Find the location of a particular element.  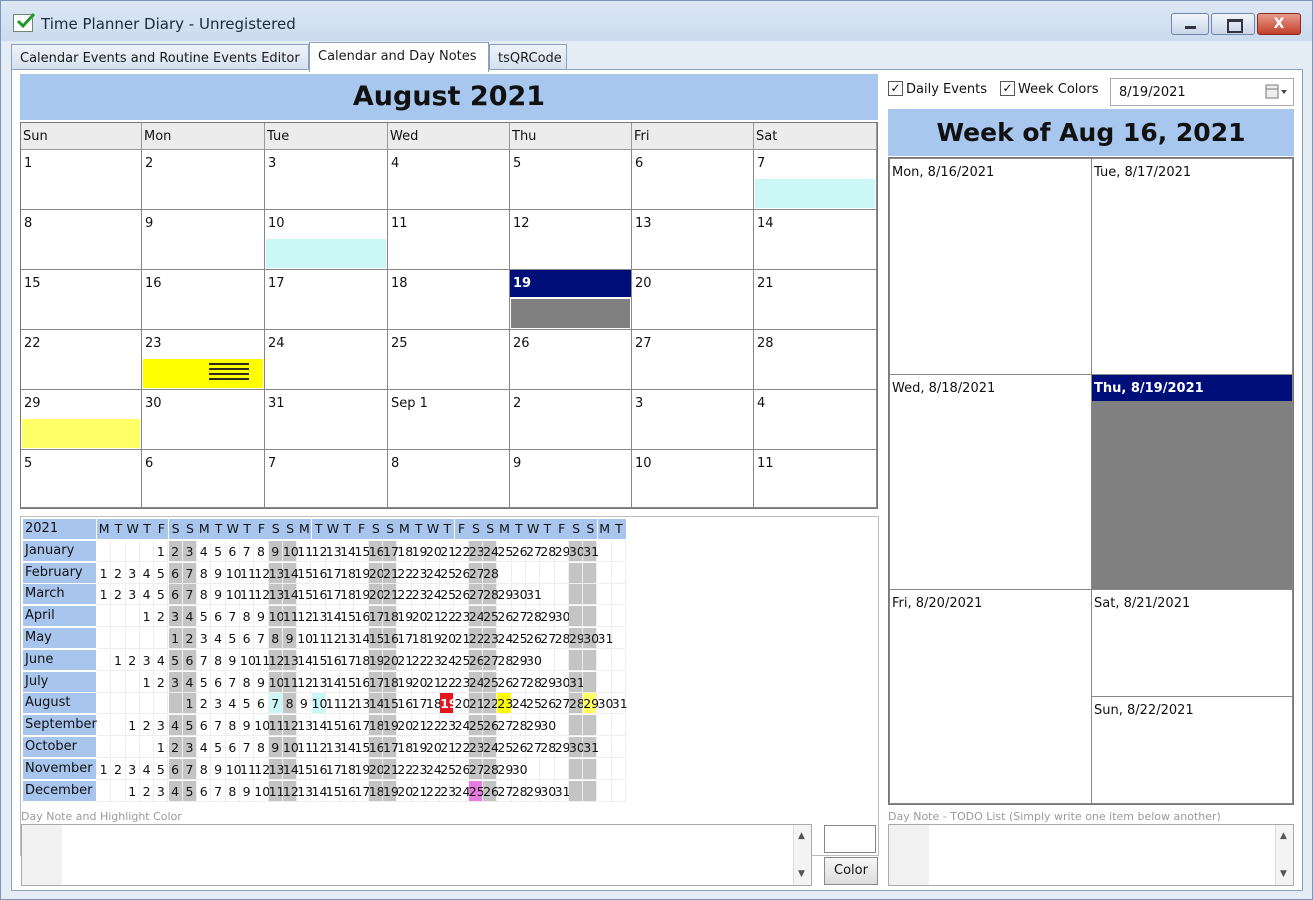

day-cell: 16 is located at coordinates (203, 300).